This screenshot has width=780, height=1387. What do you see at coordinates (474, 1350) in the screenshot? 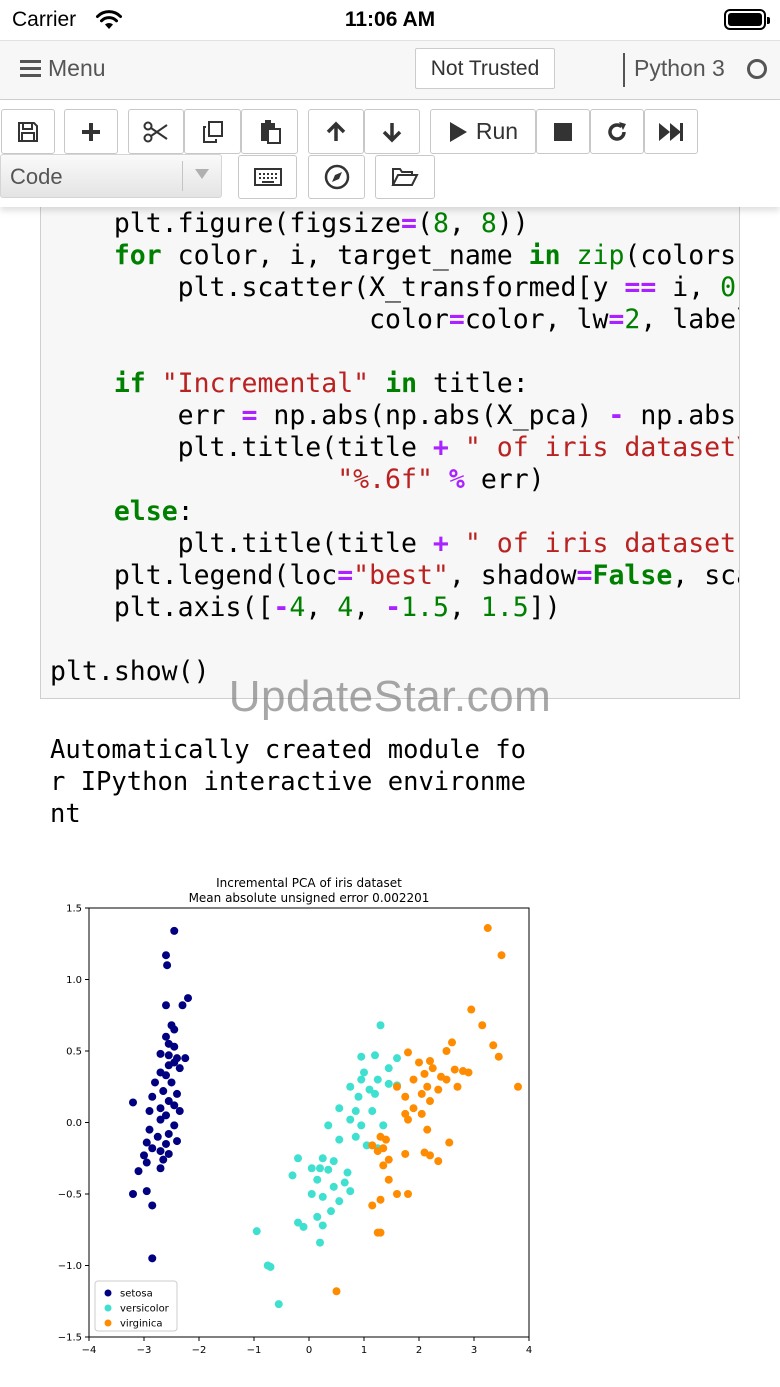
I see `x-tick-label: 3` at bounding box center [474, 1350].